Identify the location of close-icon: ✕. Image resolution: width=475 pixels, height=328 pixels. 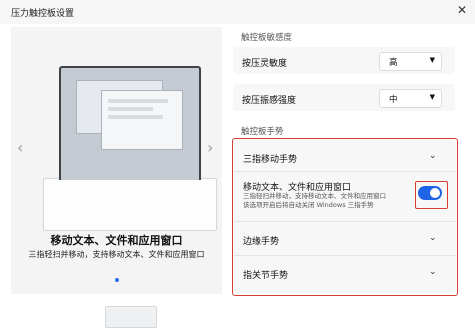
(462, 10).